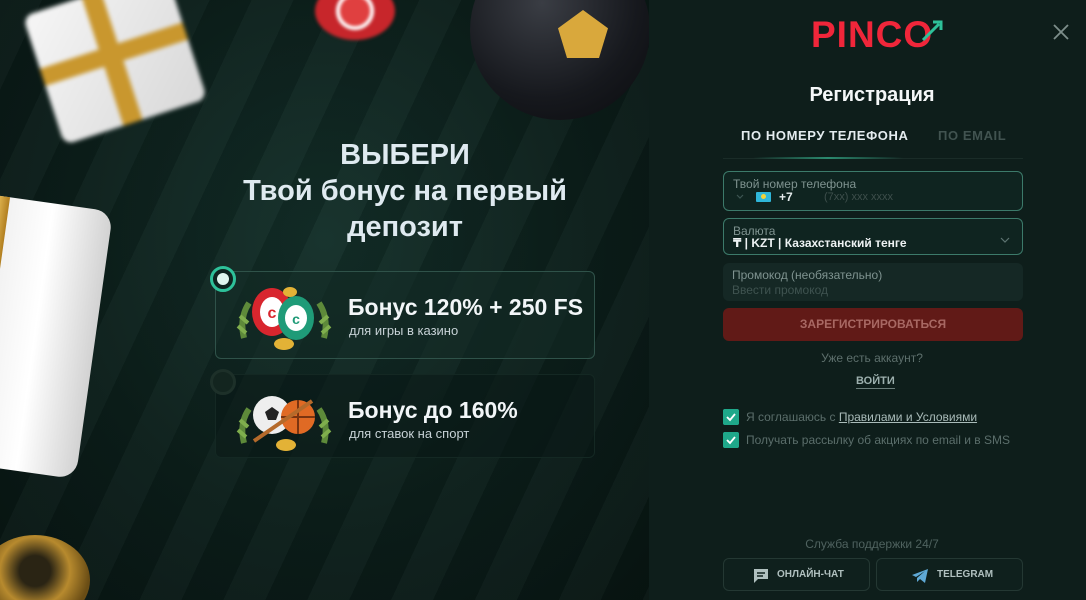  What do you see at coordinates (355, 20) in the screenshot?
I see `casino-chip-image` at bounding box center [355, 20].